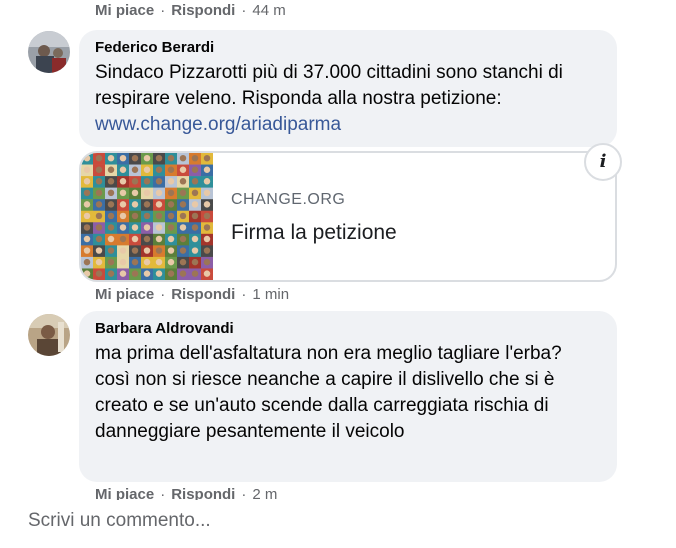 Image resolution: width=676 pixels, height=548 pixels. What do you see at coordinates (314, 232) in the screenshot?
I see `link-preview-title: Firma la petizione` at bounding box center [314, 232].